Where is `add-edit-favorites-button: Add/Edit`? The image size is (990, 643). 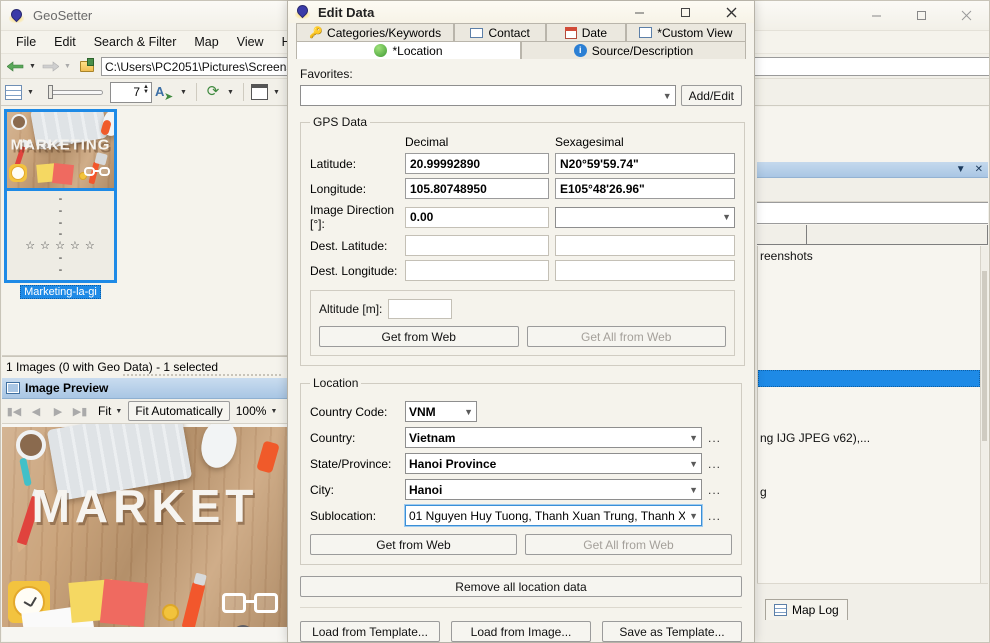 add-edit-favorites-button: Add/Edit is located at coordinates (711, 95).